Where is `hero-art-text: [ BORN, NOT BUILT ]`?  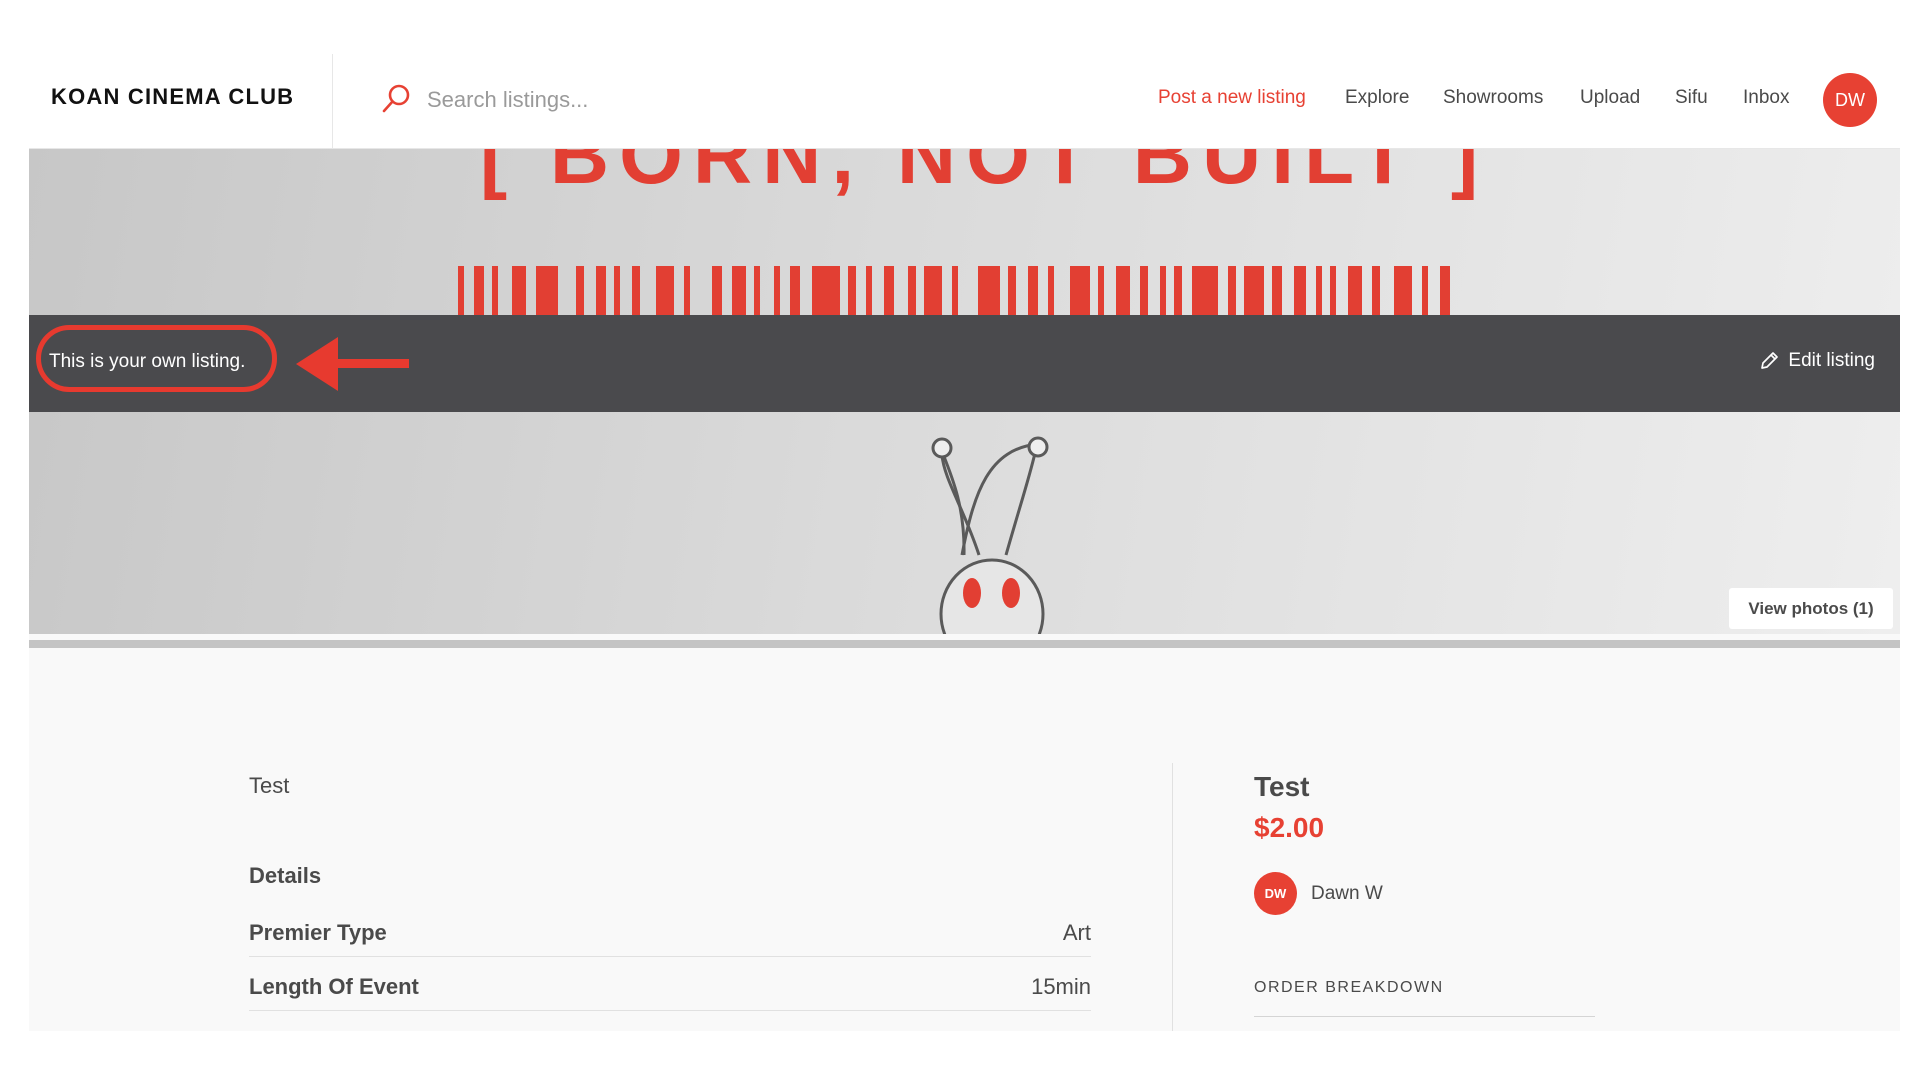 hero-art-text: [ BORN, NOT BUILT ] is located at coordinates (984, 175).